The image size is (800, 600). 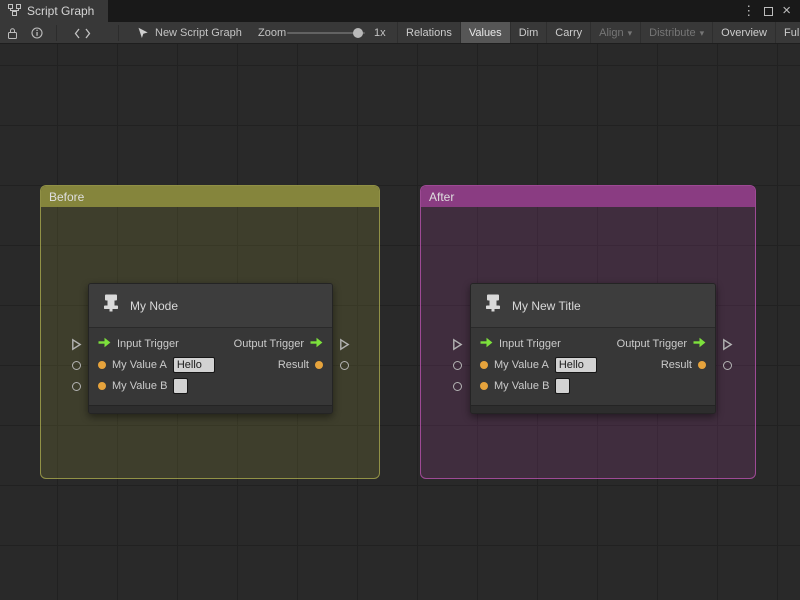 What do you see at coordinates (593, 306) in the screenshot?
I see `node-header: My New Title` at bounding box center [593, 306].